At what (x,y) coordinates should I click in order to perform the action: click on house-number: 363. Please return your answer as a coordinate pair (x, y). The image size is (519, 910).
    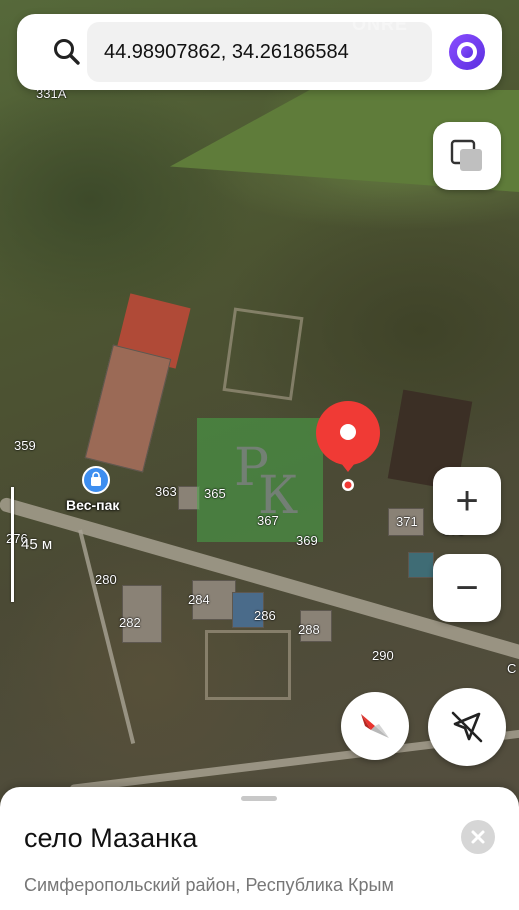
    Looking at the image, I should click on (166, 491).